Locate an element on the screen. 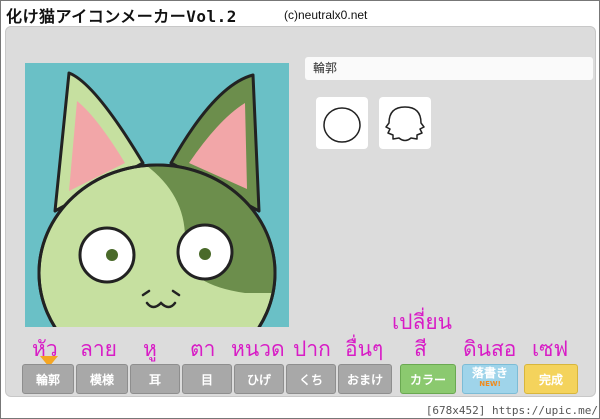 The width and height of the screenshot is (600, 419). tab-extras: おまけ is located at coordinates (365, 379).